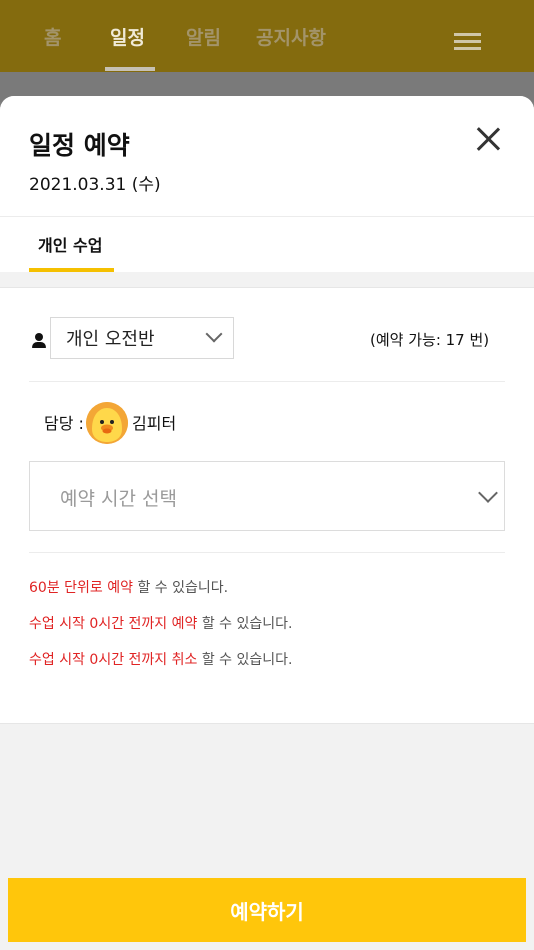 This screenshot has width=534, height=950. Describe the element at coordinates (430, 340) in the screenshot. I see `availability-text: (예약 가능: 17 번)` at that location.